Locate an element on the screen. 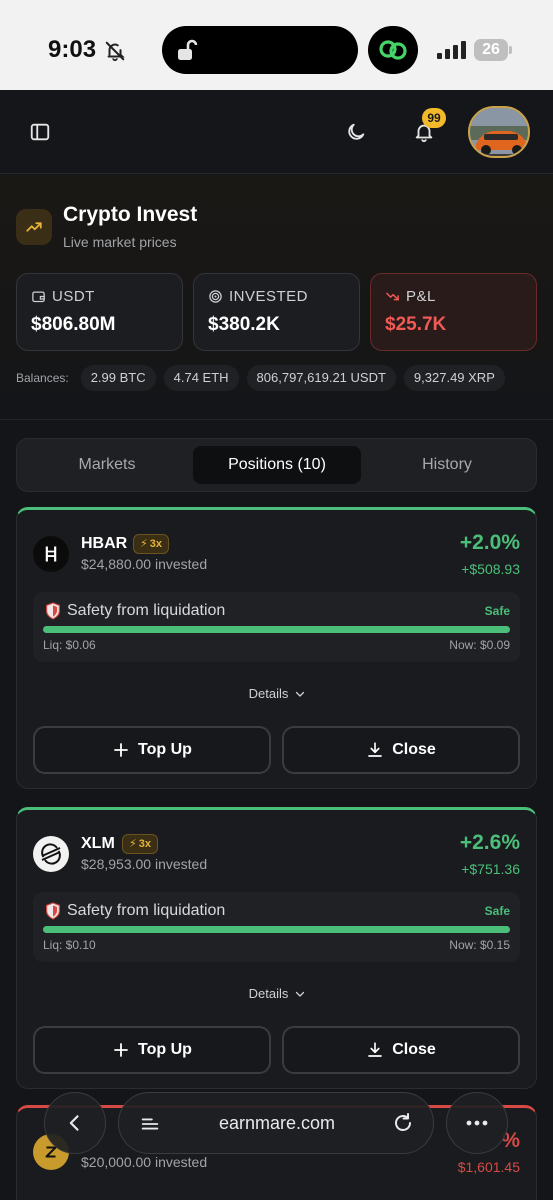 Image resolution: width=553 pixels, height=1200 pixels. current-price: Now: $0.09 is located at coordinates (479, 645).